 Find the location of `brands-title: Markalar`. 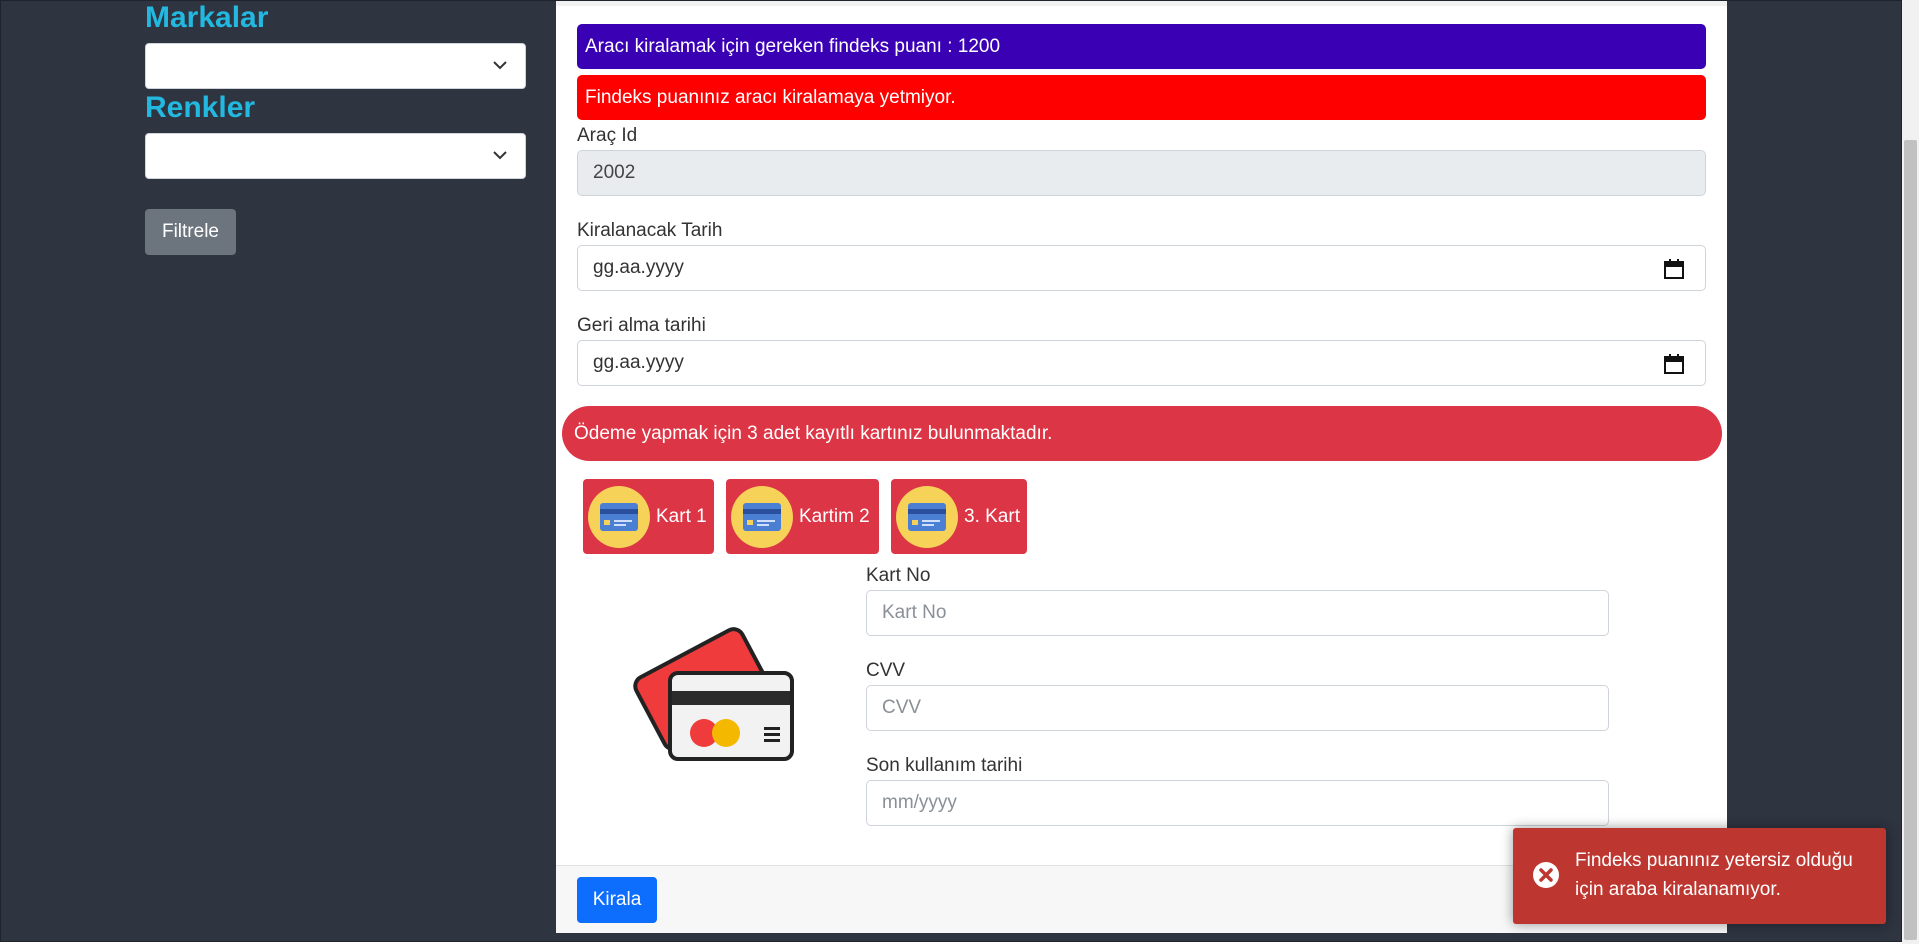

brands-title: Markalar is located at coordinates (207, 17).